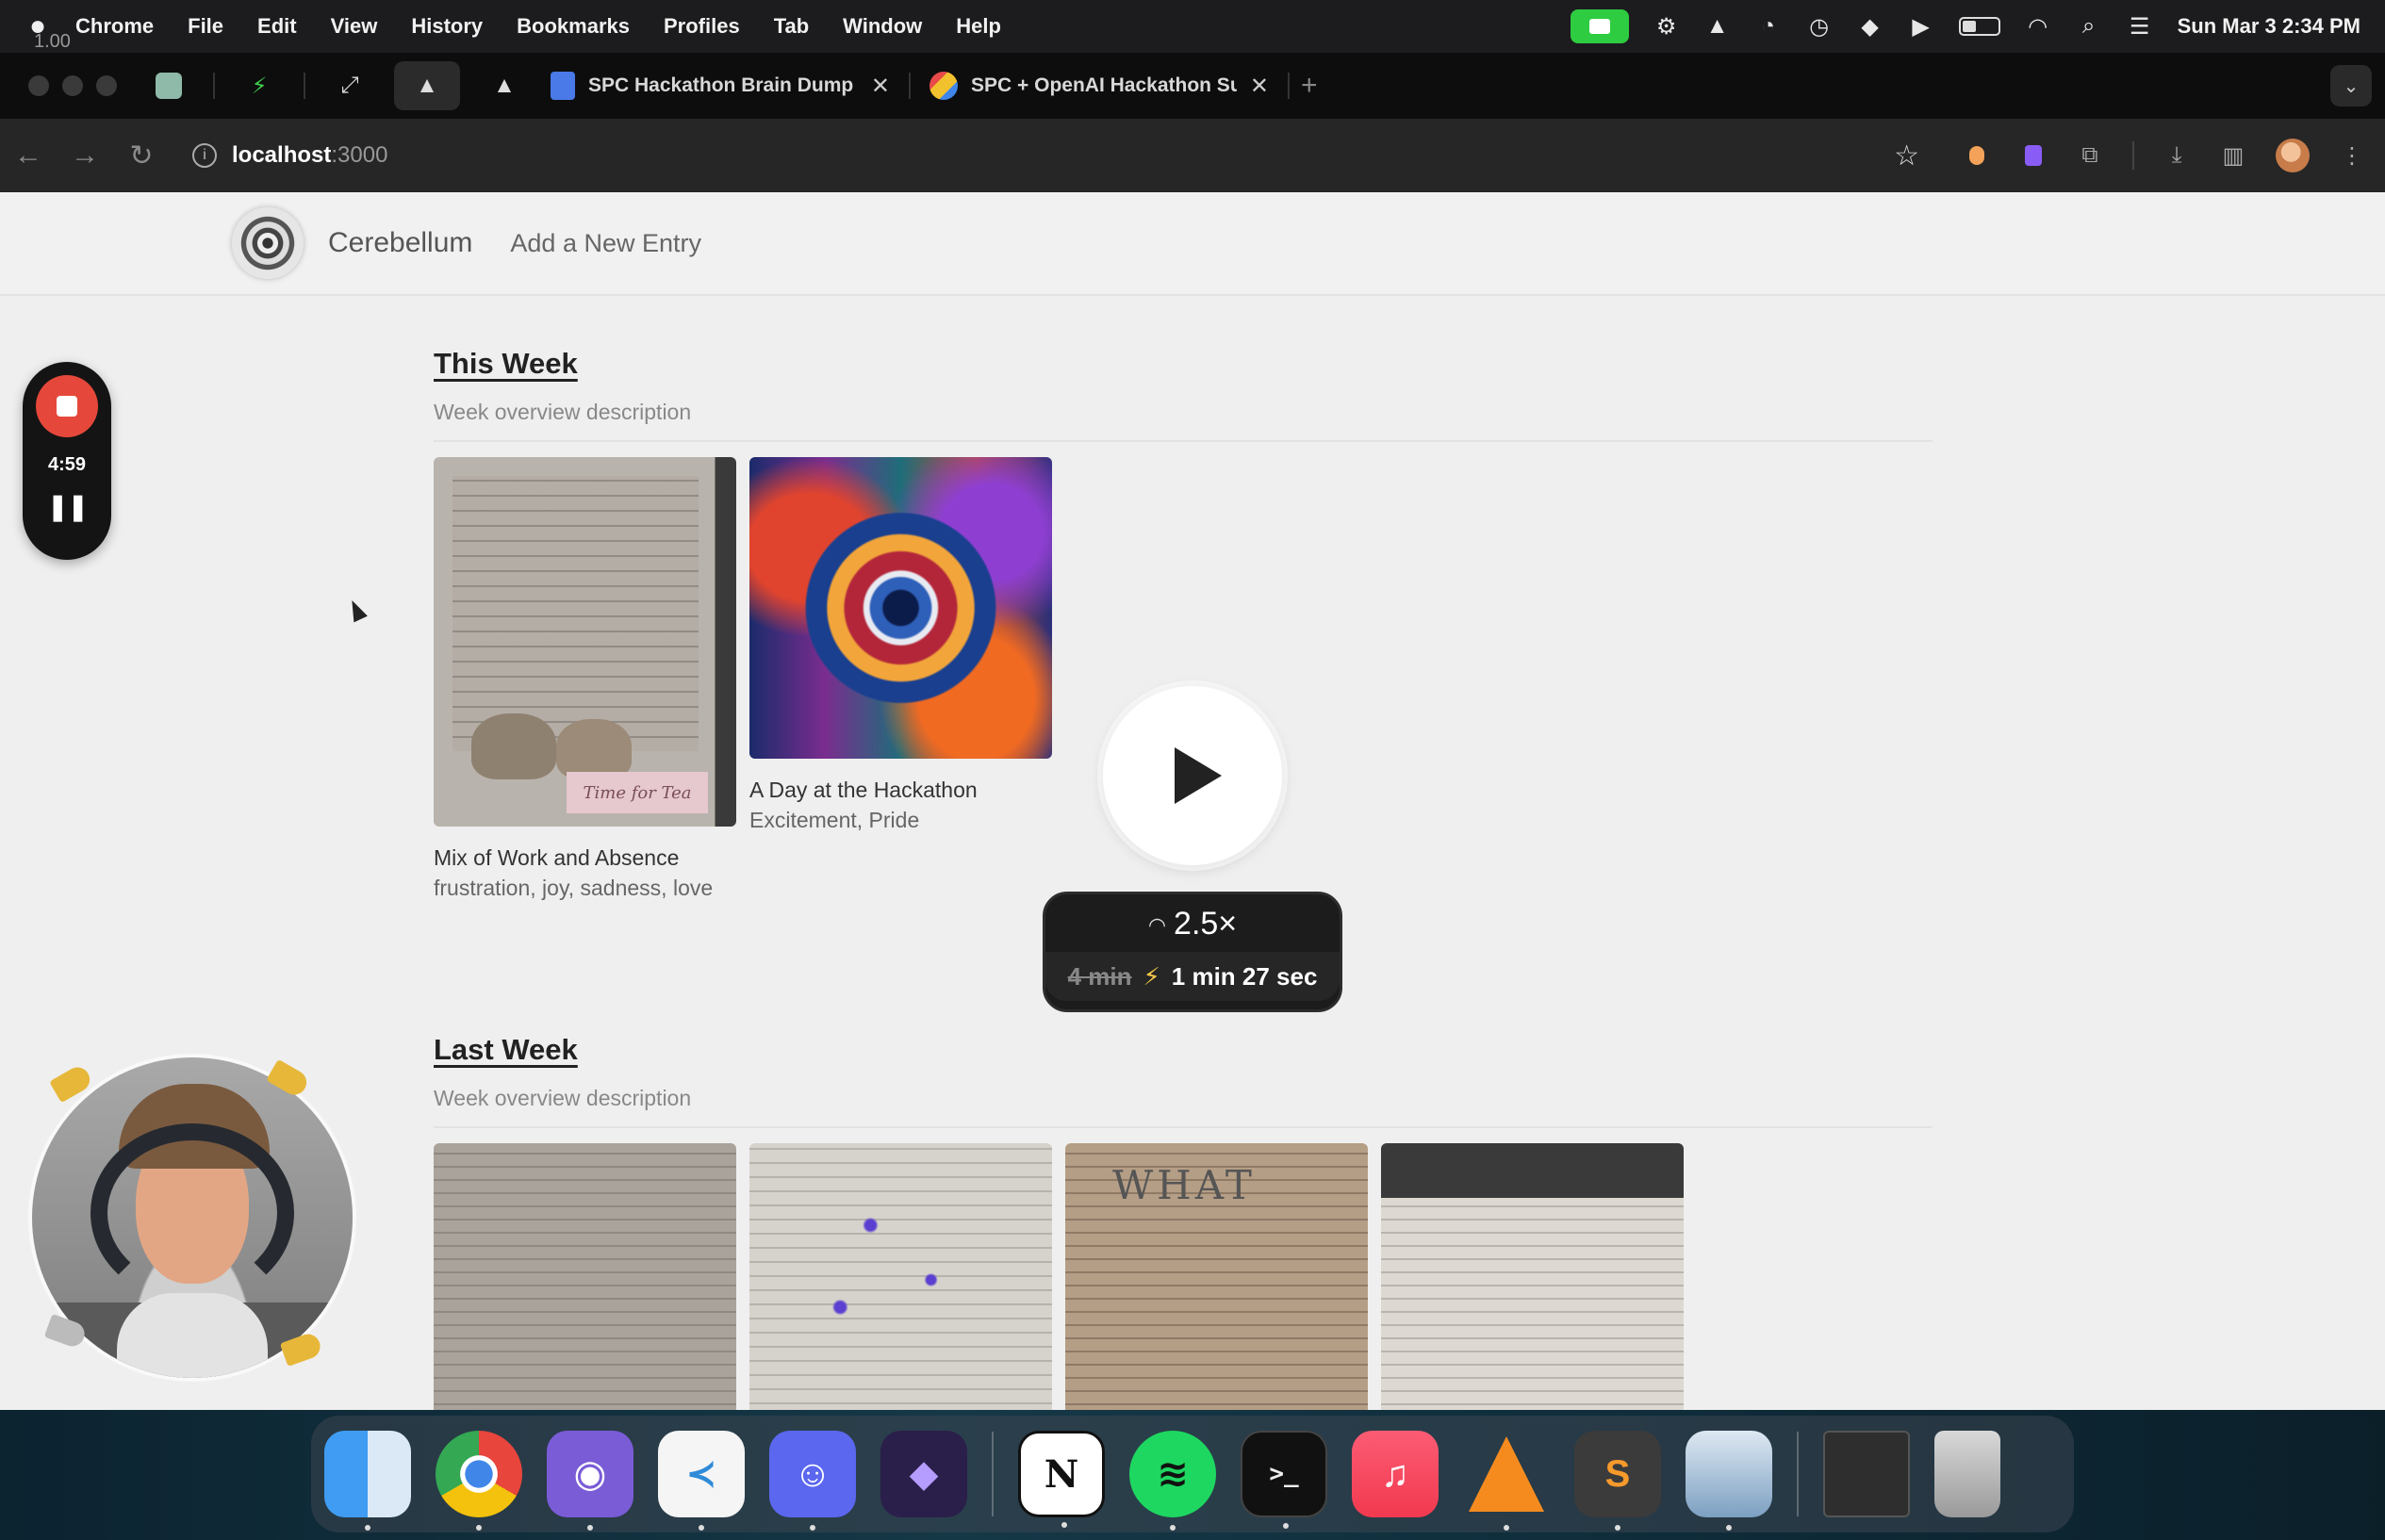  What do you see at coordinates (1396, 1474) in the screenshot?
I see `music-icon: ♫` at bounding box center [1396, 1474].